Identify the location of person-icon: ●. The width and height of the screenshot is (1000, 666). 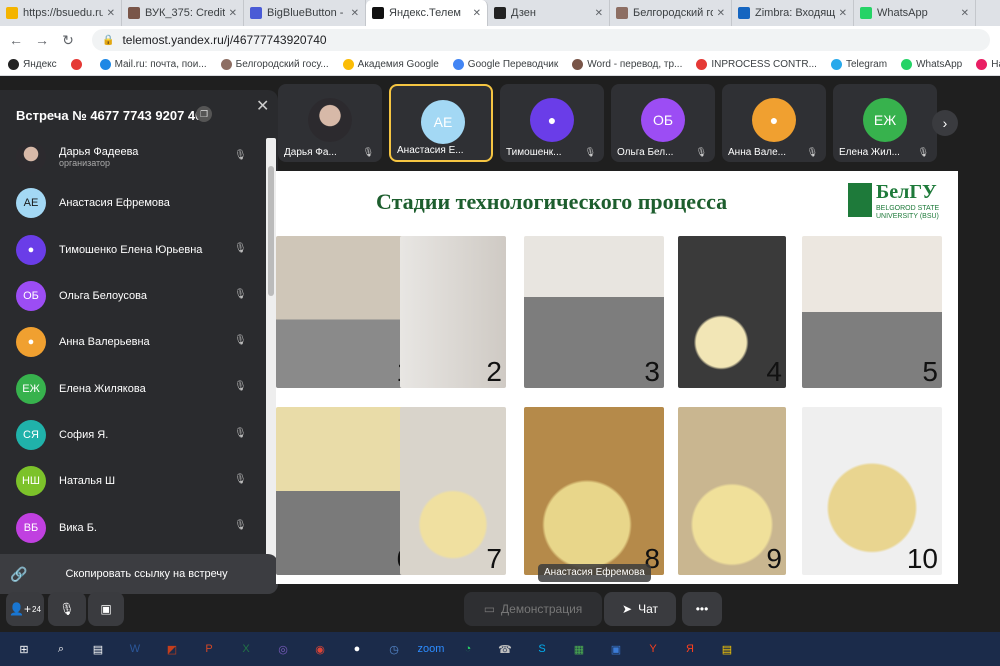
(774, 120).